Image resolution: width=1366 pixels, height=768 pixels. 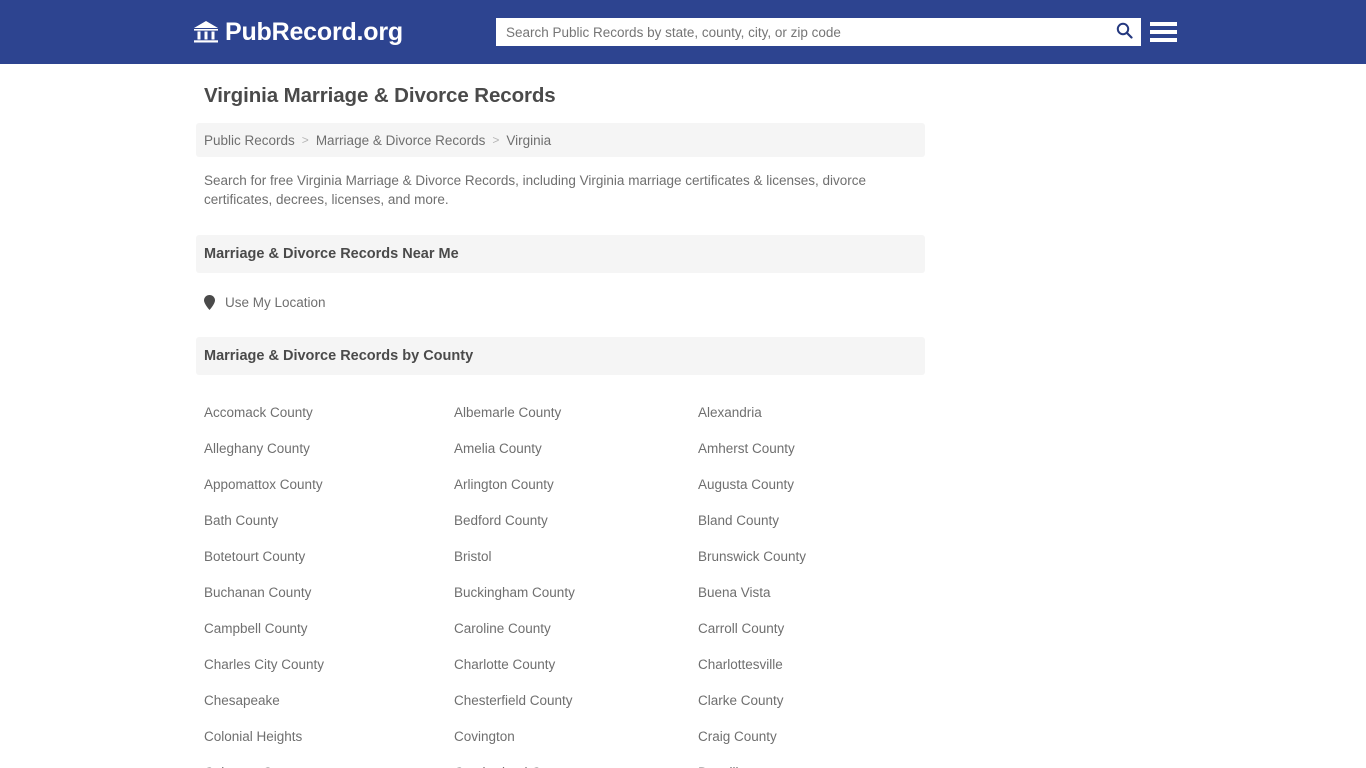 What do you see at coordinates (576, 449) in the screenshot?
I see `county-link: Amelia County` at bounding box center [576, 449].